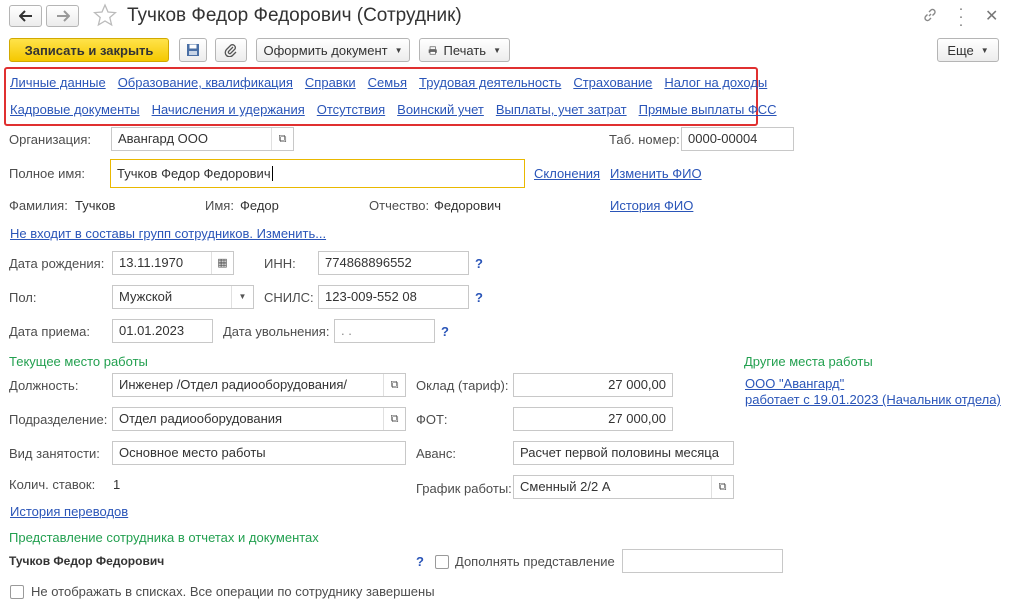 This screenshot has height=612, width=1013. Describe the element at coordinates (280, 263) in the screenshot. I see `inn-label: ИНН:` at that location.